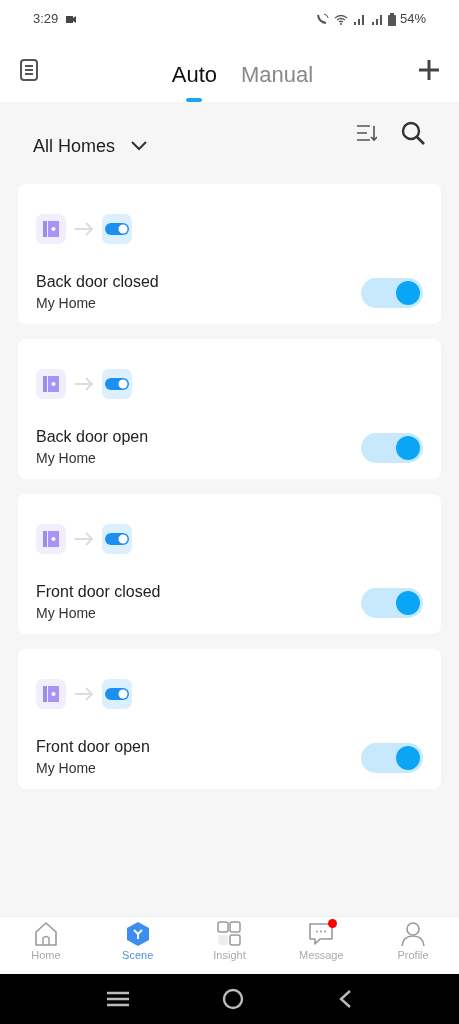  What do you see at coordinates (321, 934) in the screenshot?
I see `chat-bubble-icon` at bounding box center [321, 934].